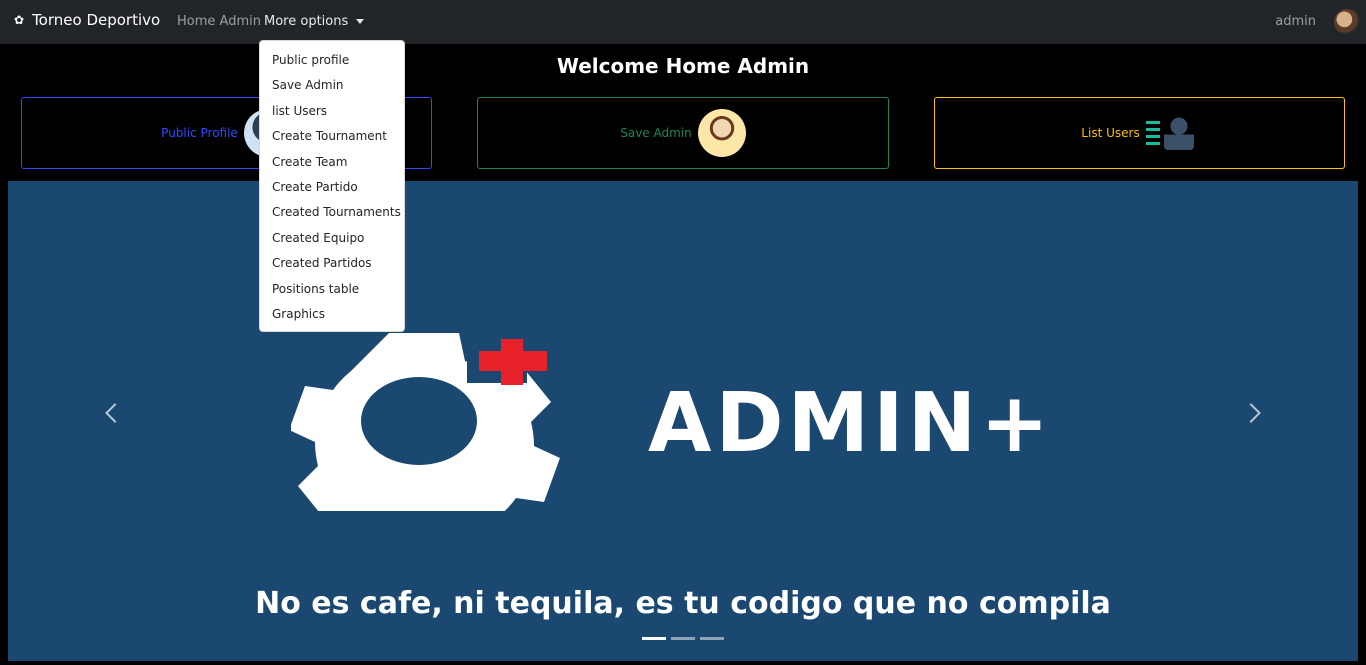 The height and width of the screenshot is (665, 1366). I want to click on menu-item-save-admin: Save Admin, so click(332, 87).